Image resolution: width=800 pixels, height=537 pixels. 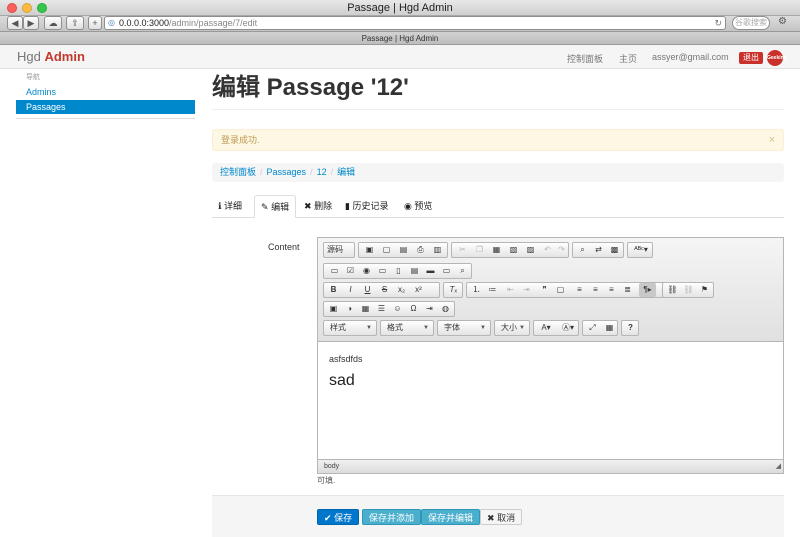 I want to click on text-field-icon: ▭, so click(x=382, y=271).